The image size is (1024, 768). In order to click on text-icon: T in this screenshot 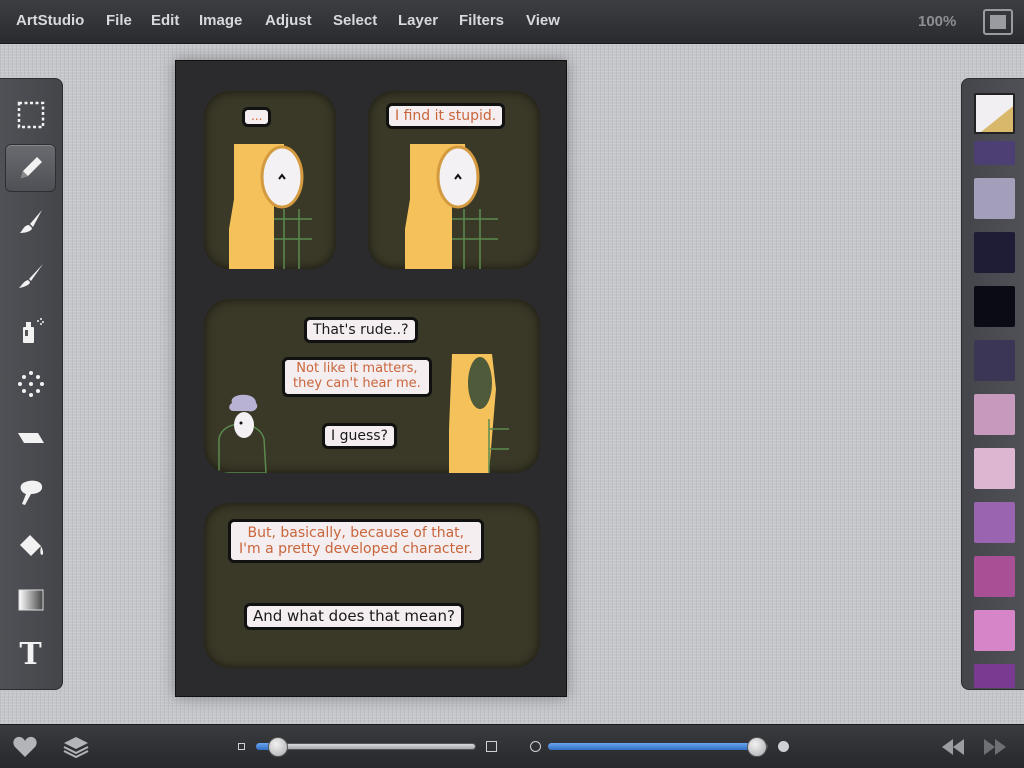, I will do `click(30, 654)`.